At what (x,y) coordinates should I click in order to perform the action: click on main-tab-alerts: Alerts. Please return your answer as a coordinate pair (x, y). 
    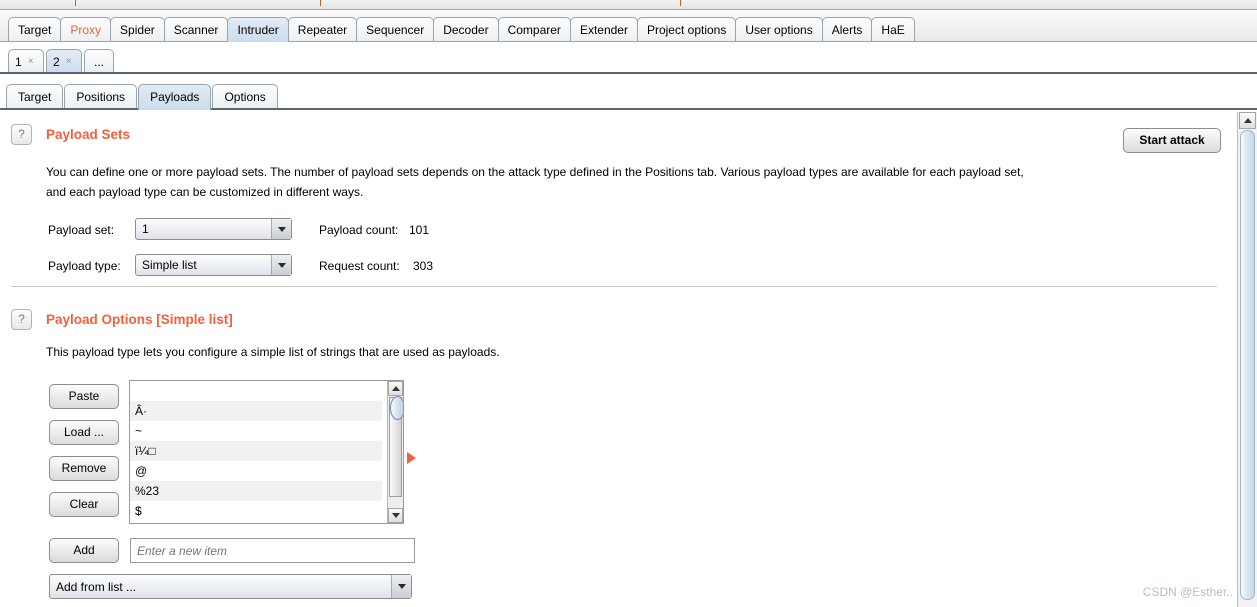
    Looking at the image, I should click on (847, 29).